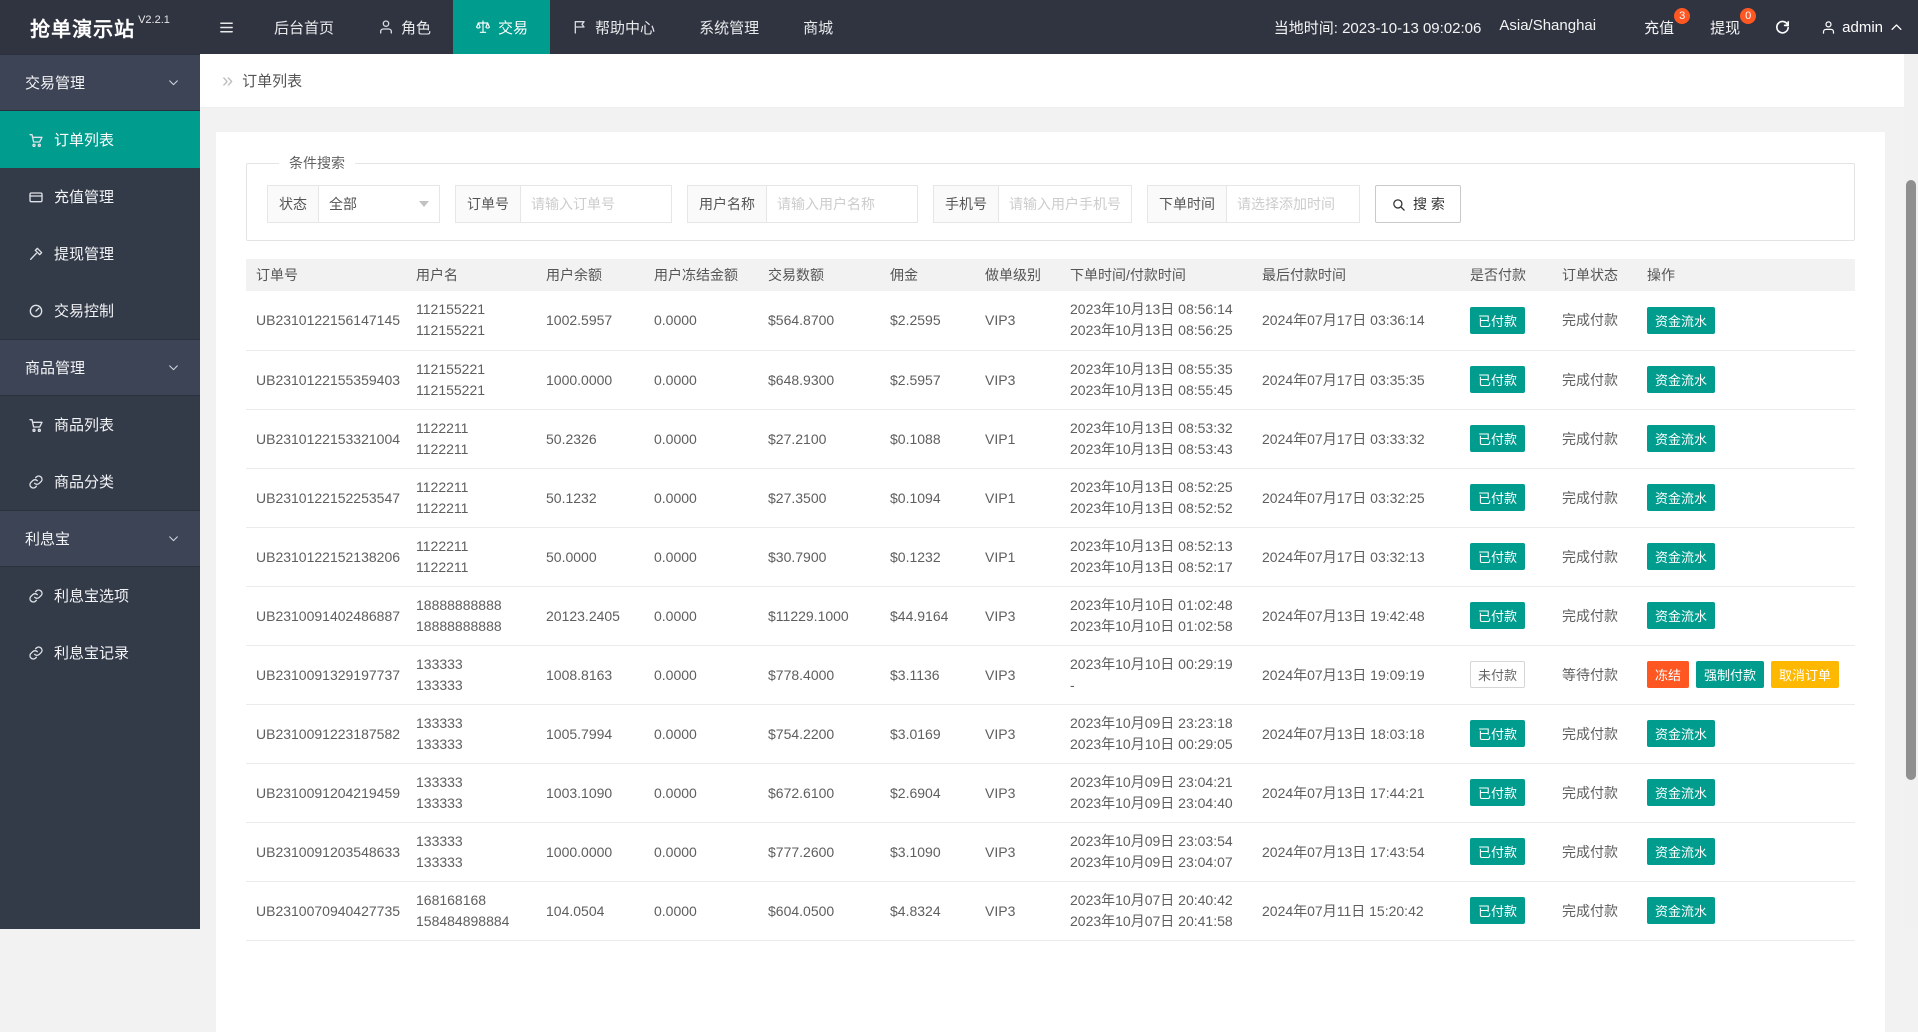 The width and height of the screenshot is (1918, 1032). I want to click on column-header: 做单级别, so click(1017, 275).